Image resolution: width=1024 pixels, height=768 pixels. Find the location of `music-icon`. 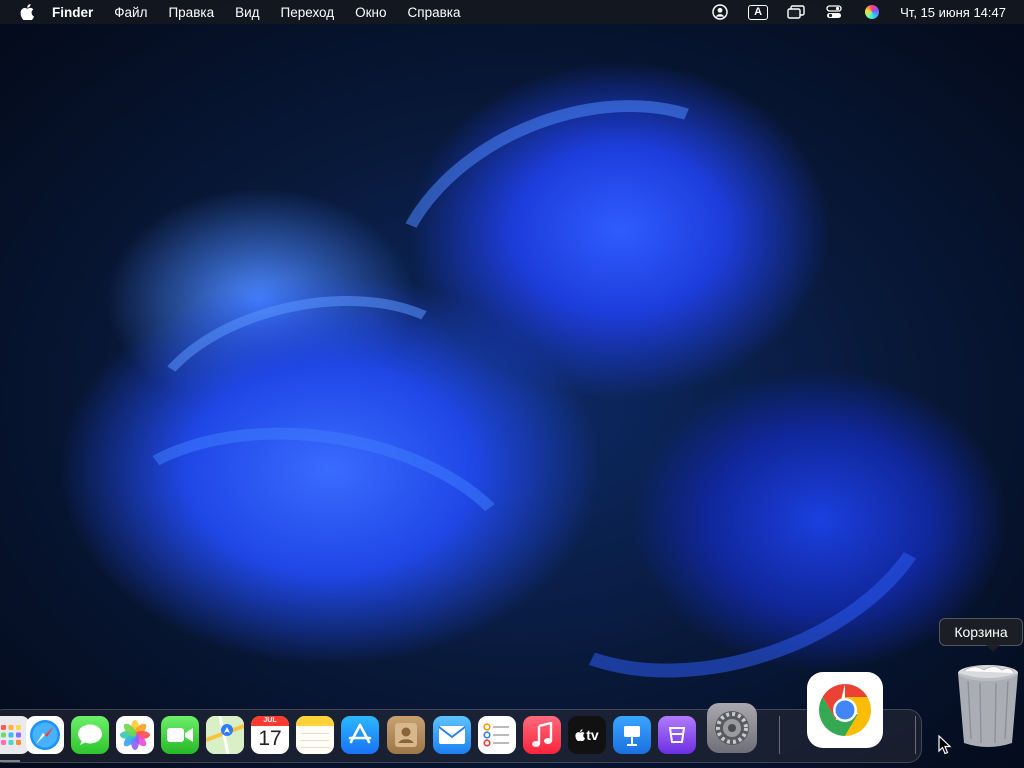

music-icon is located at coordinates (542, 735).